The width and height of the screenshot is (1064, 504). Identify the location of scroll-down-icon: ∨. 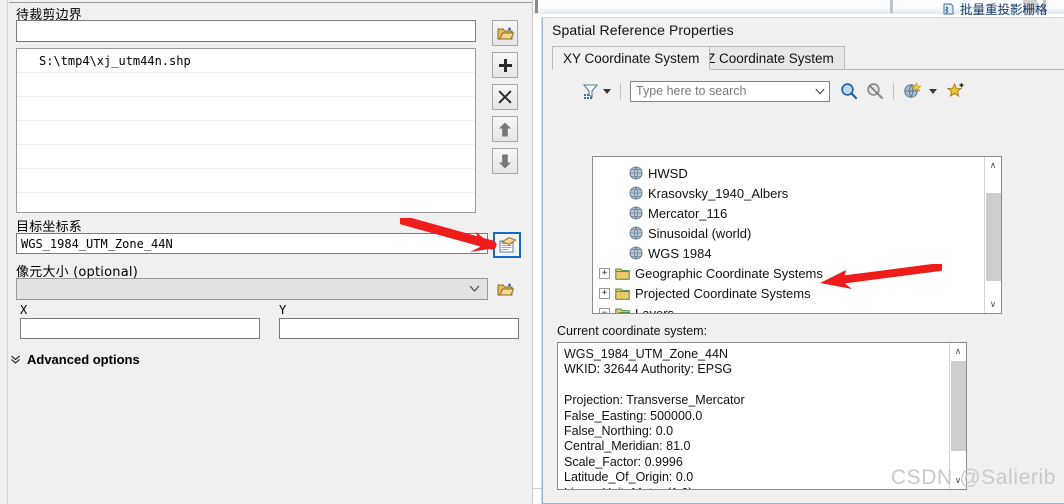
(993, 304).